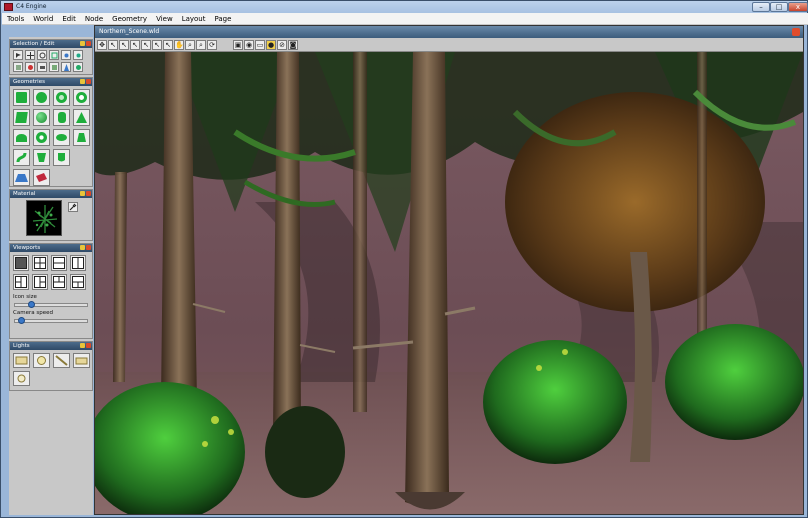 This screenshot has height=518, width=808. Describe the element at coordinates (42, 18) in the screenshot. I see `menu-world: World` at that location.